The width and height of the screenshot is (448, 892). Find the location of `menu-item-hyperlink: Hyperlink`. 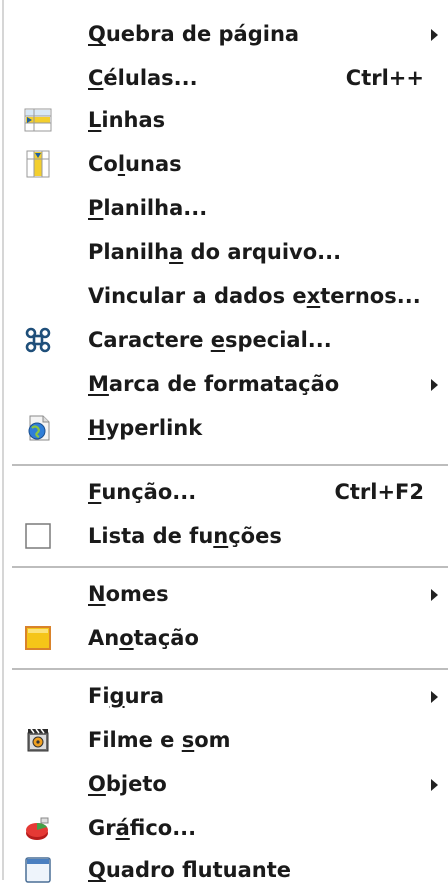

menu-item-hyperlink: Hyperlink is located at coordinates (224, 428).